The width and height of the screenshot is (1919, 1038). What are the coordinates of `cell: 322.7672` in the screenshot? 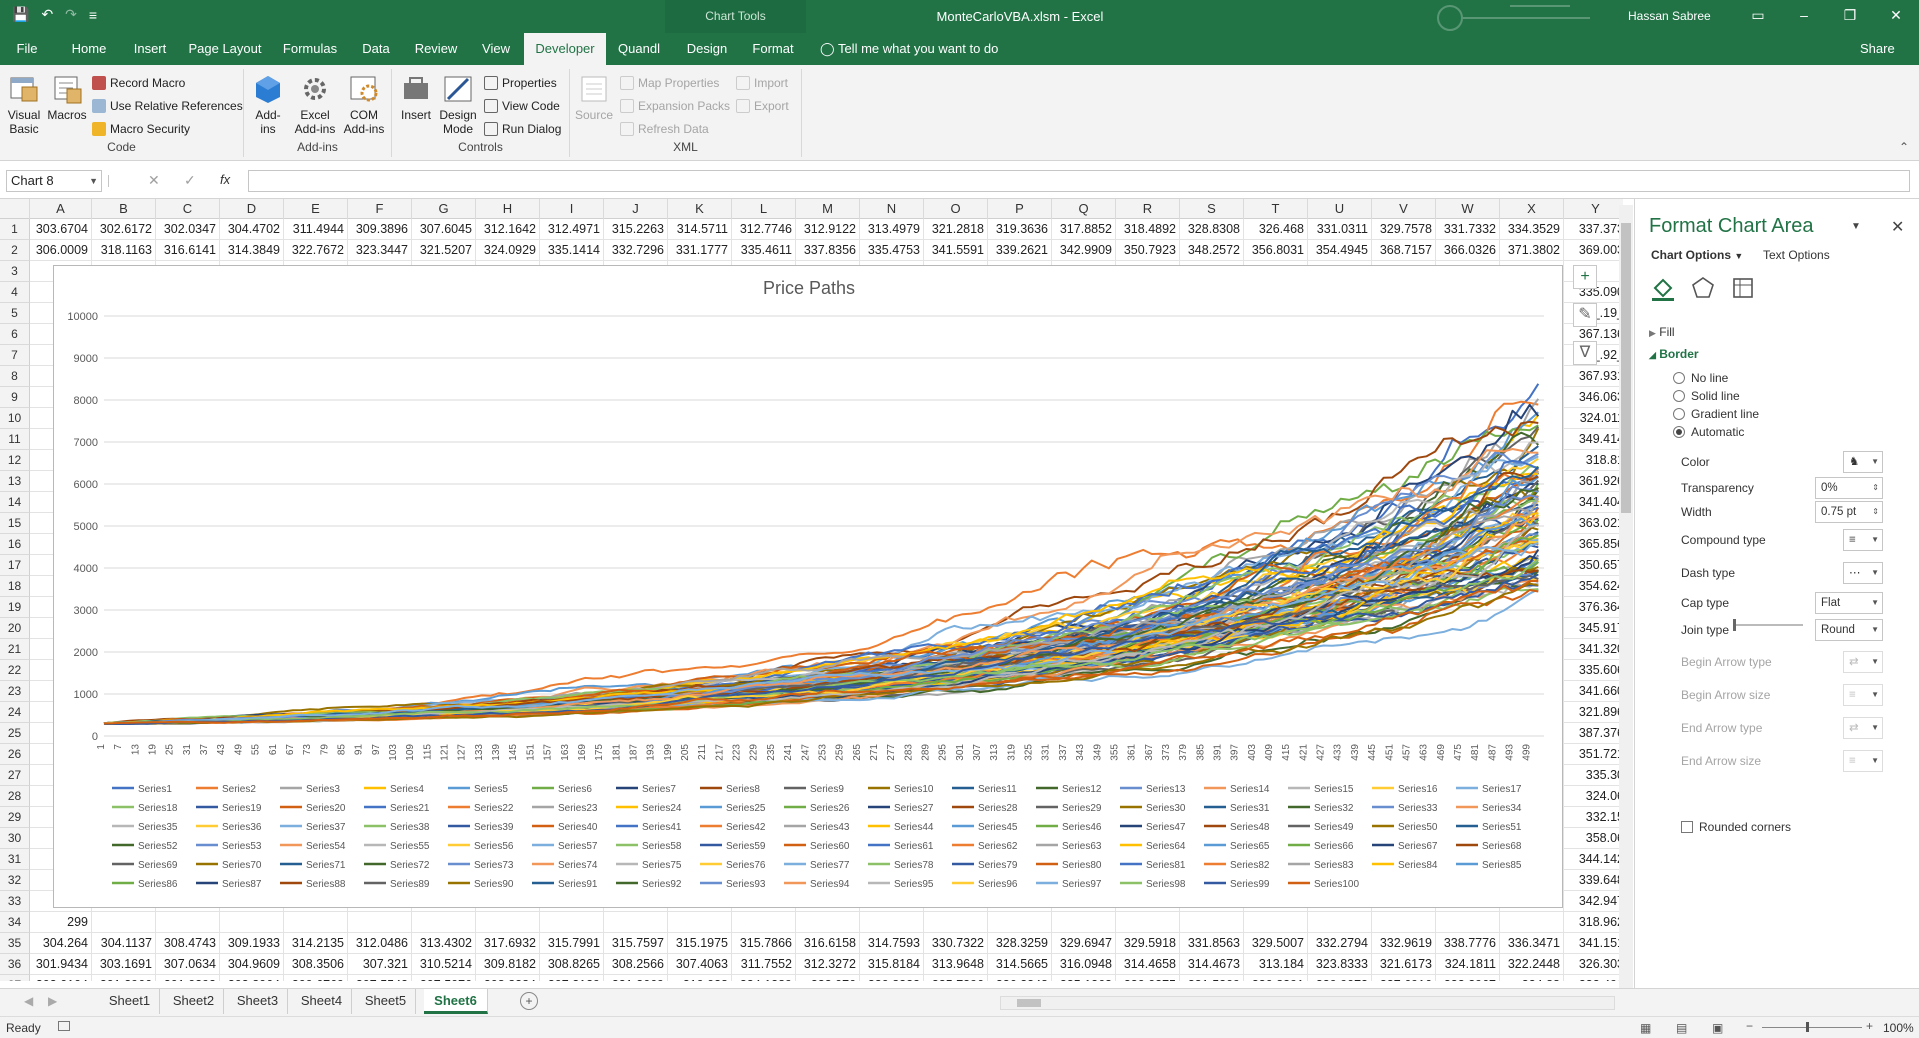 It's located at (316, 250).